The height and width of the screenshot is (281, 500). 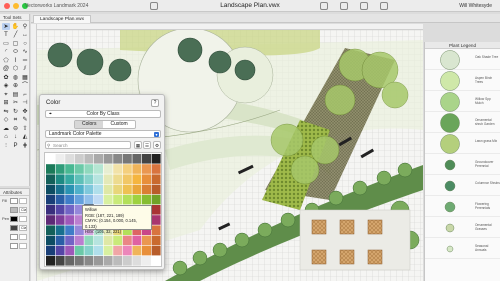 What do you see at coordinates (25, 137) in the screenshot?
I see `grade-icon: ◭` at bounding box center [25, 137].